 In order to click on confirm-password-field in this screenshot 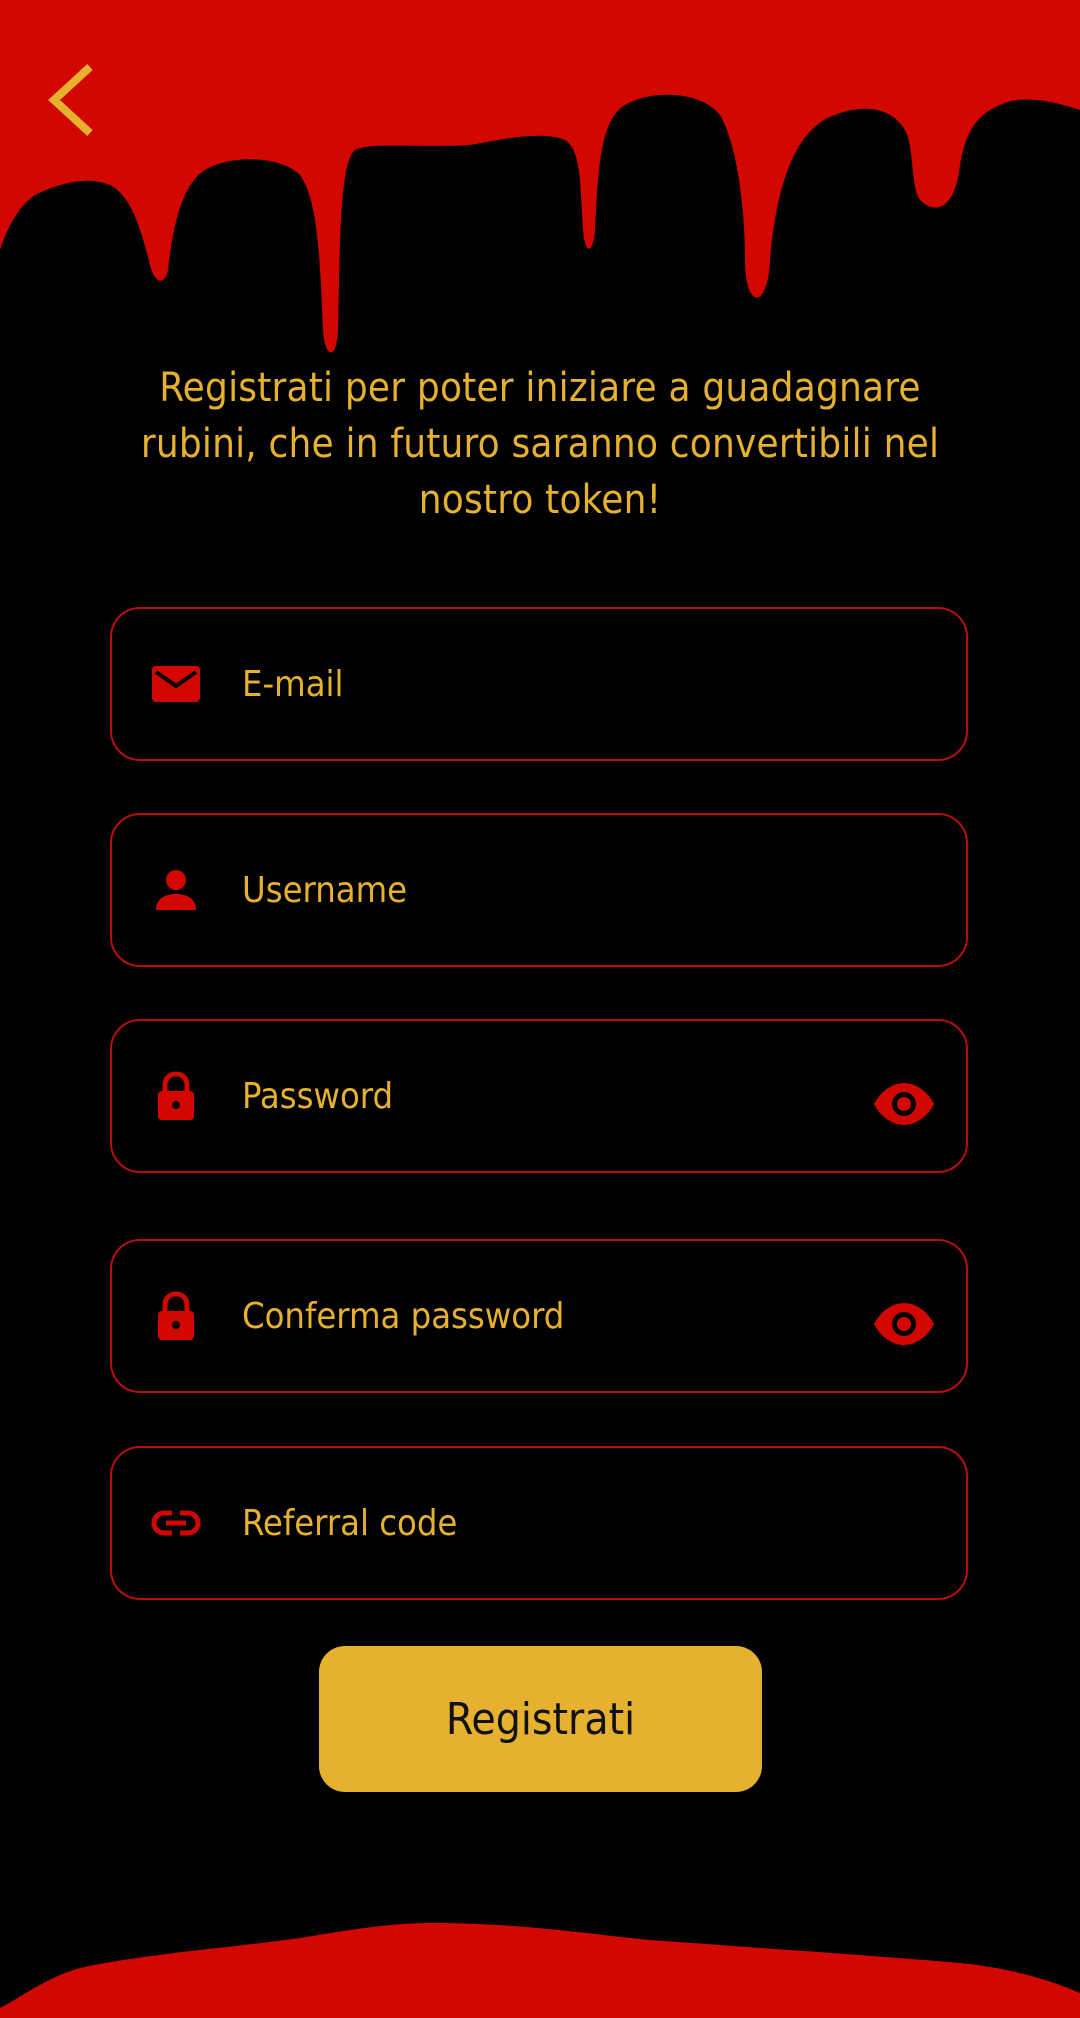, I will do `click(539, 1316)`.